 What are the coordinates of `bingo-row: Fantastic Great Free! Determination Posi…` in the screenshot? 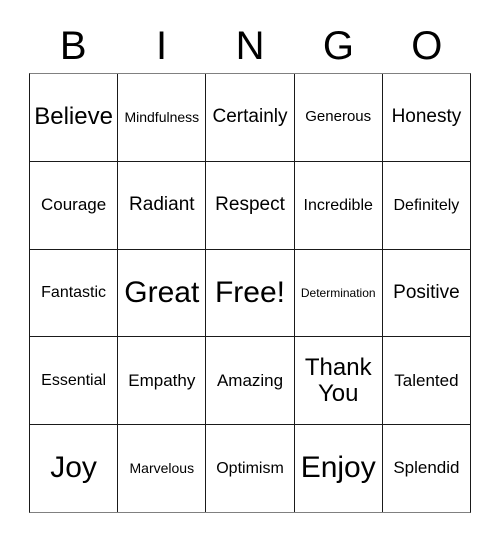 It's located at (250, 293).